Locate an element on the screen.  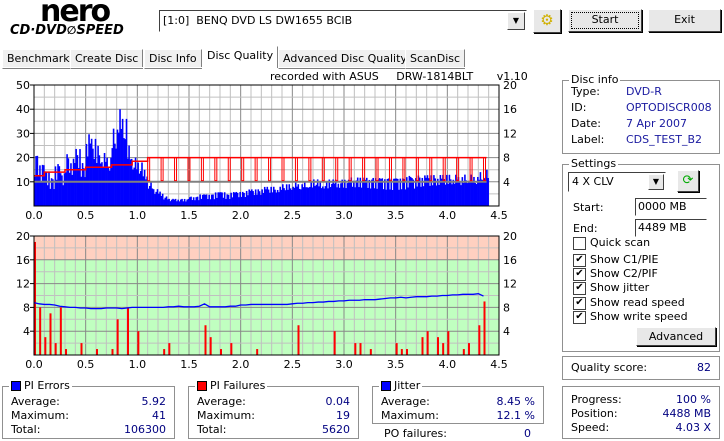
exit-button: Exit is located at coordinates (684, 20).